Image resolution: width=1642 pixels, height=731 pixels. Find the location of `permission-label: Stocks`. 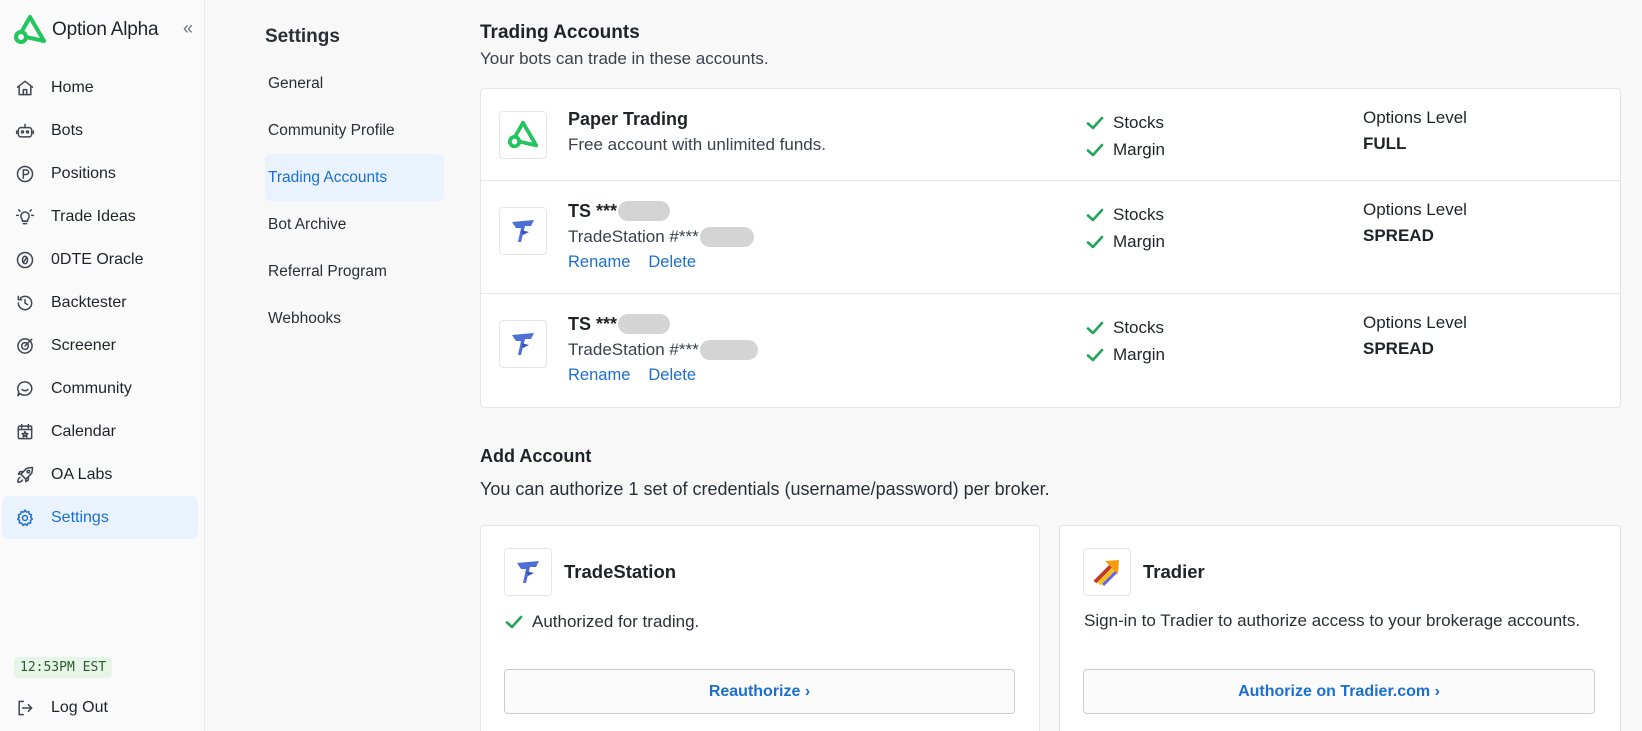

permission-label: Stocks is located at coordinates (1139, 122).